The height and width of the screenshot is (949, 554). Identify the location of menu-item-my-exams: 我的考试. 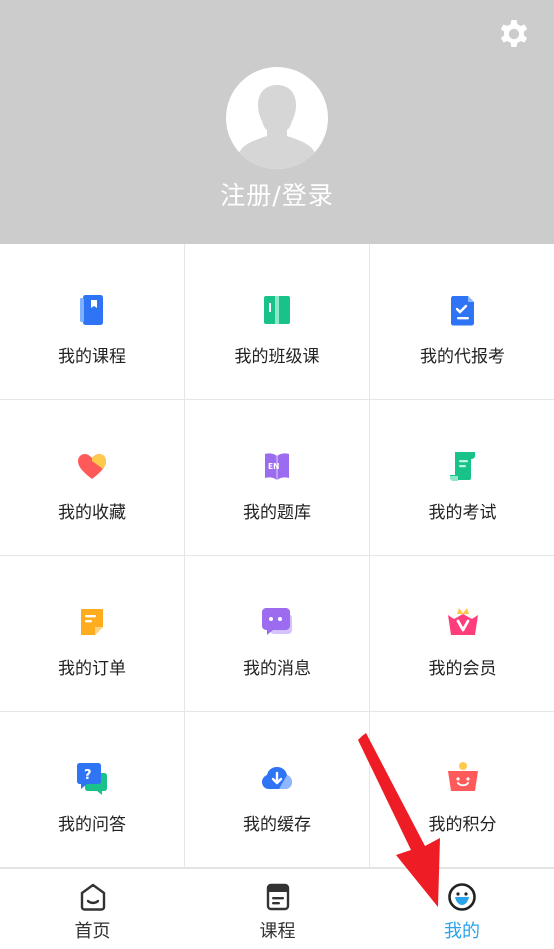
(462, 478).